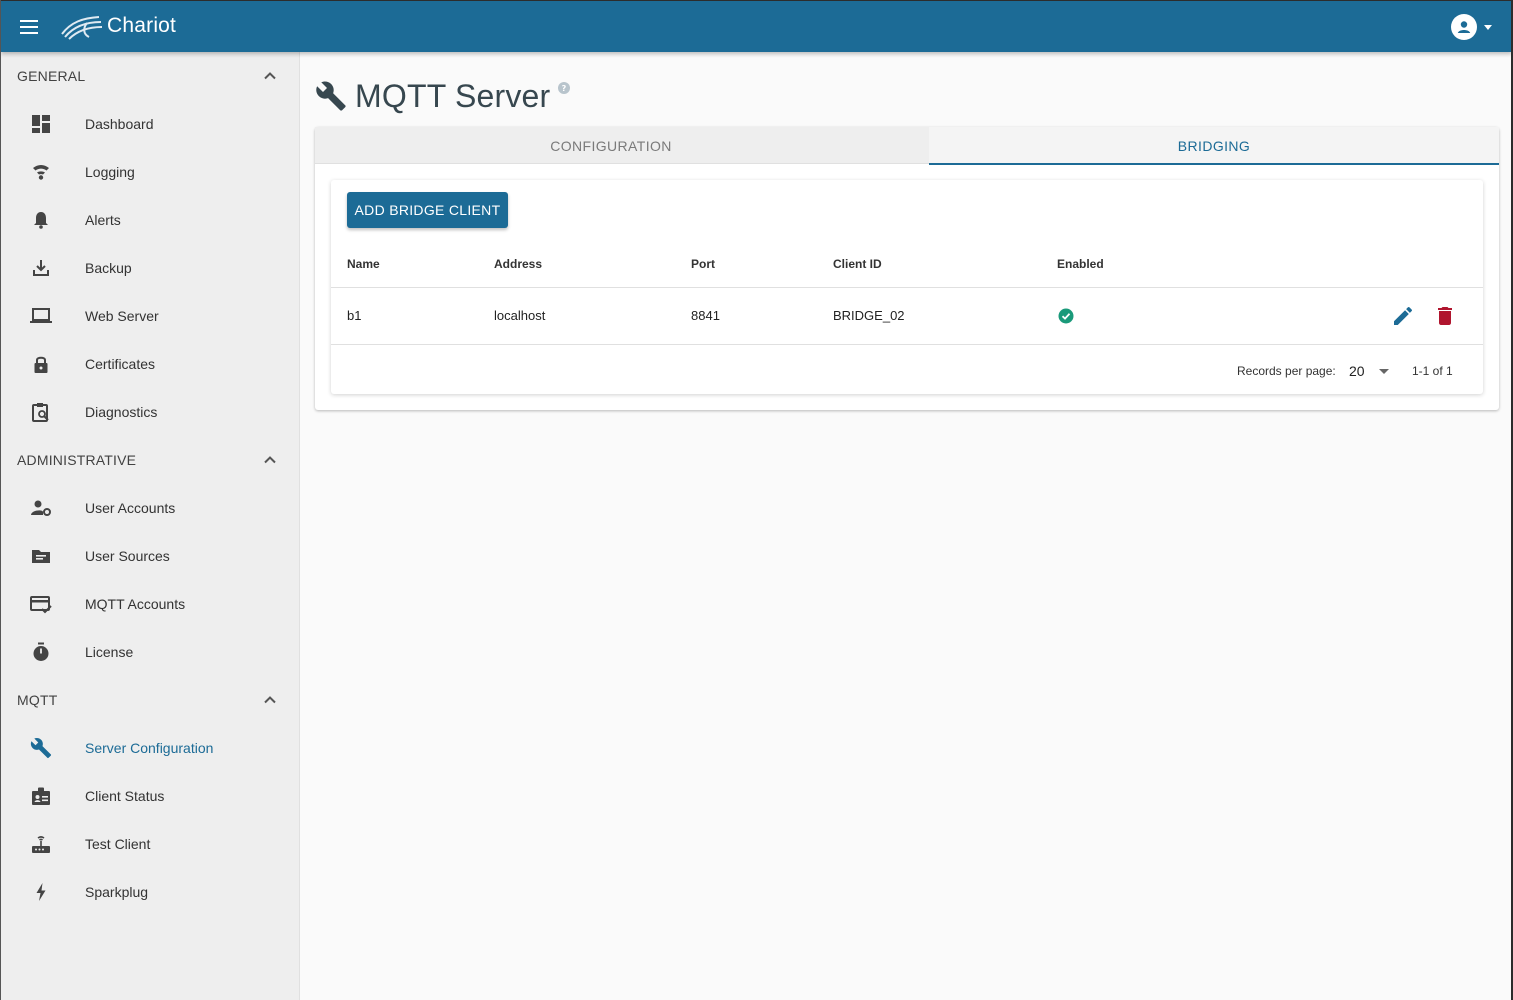  What do you see at coordinates (51, 76) in the screenshot?
I see `section-label: GENERAL` at bounding box center [51, 76].